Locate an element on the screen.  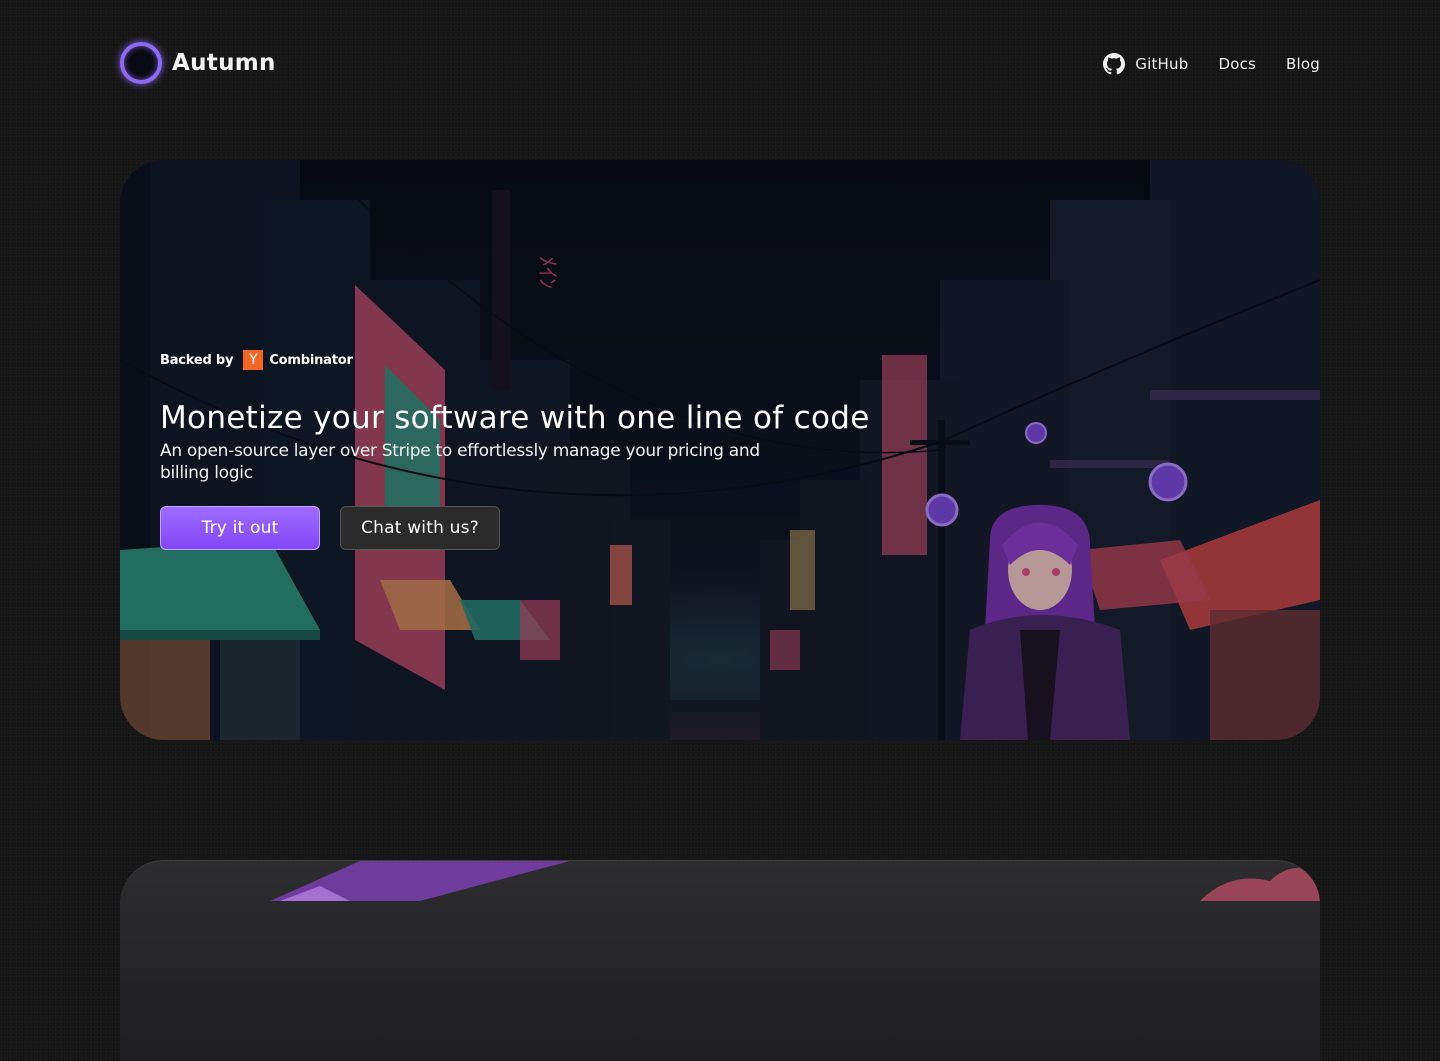
backed-by-badge: Backed by Y Combinator is located at coordinates (515, 360).